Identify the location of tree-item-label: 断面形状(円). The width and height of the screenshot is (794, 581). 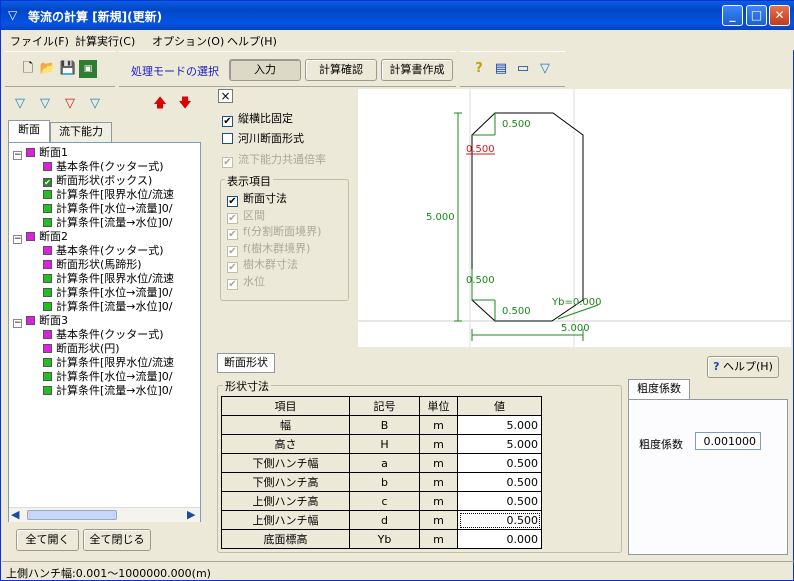
(88, 348).